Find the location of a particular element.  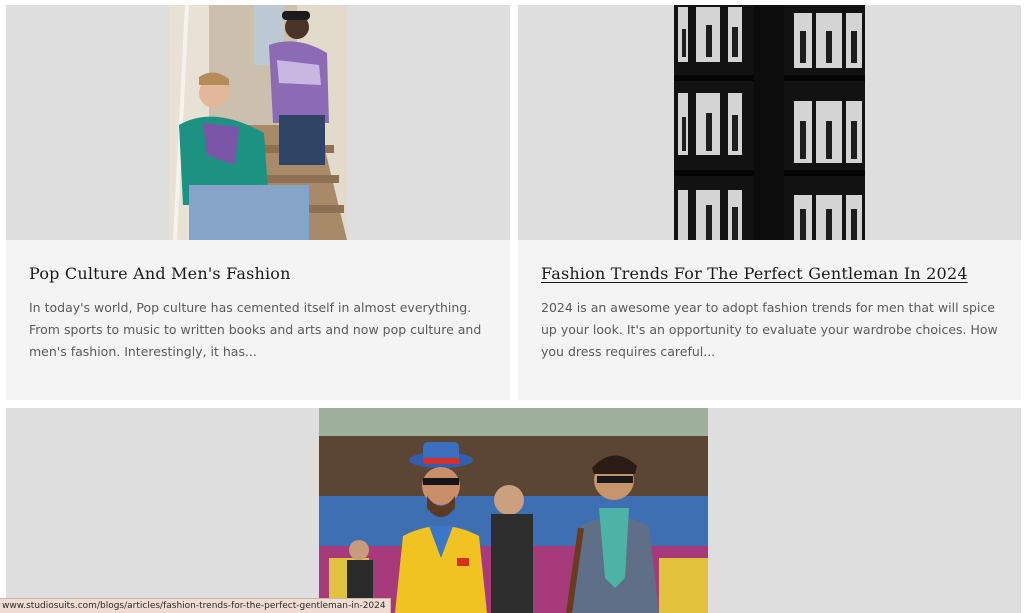

image-street-style-photo is located at coordinates (513, 510).